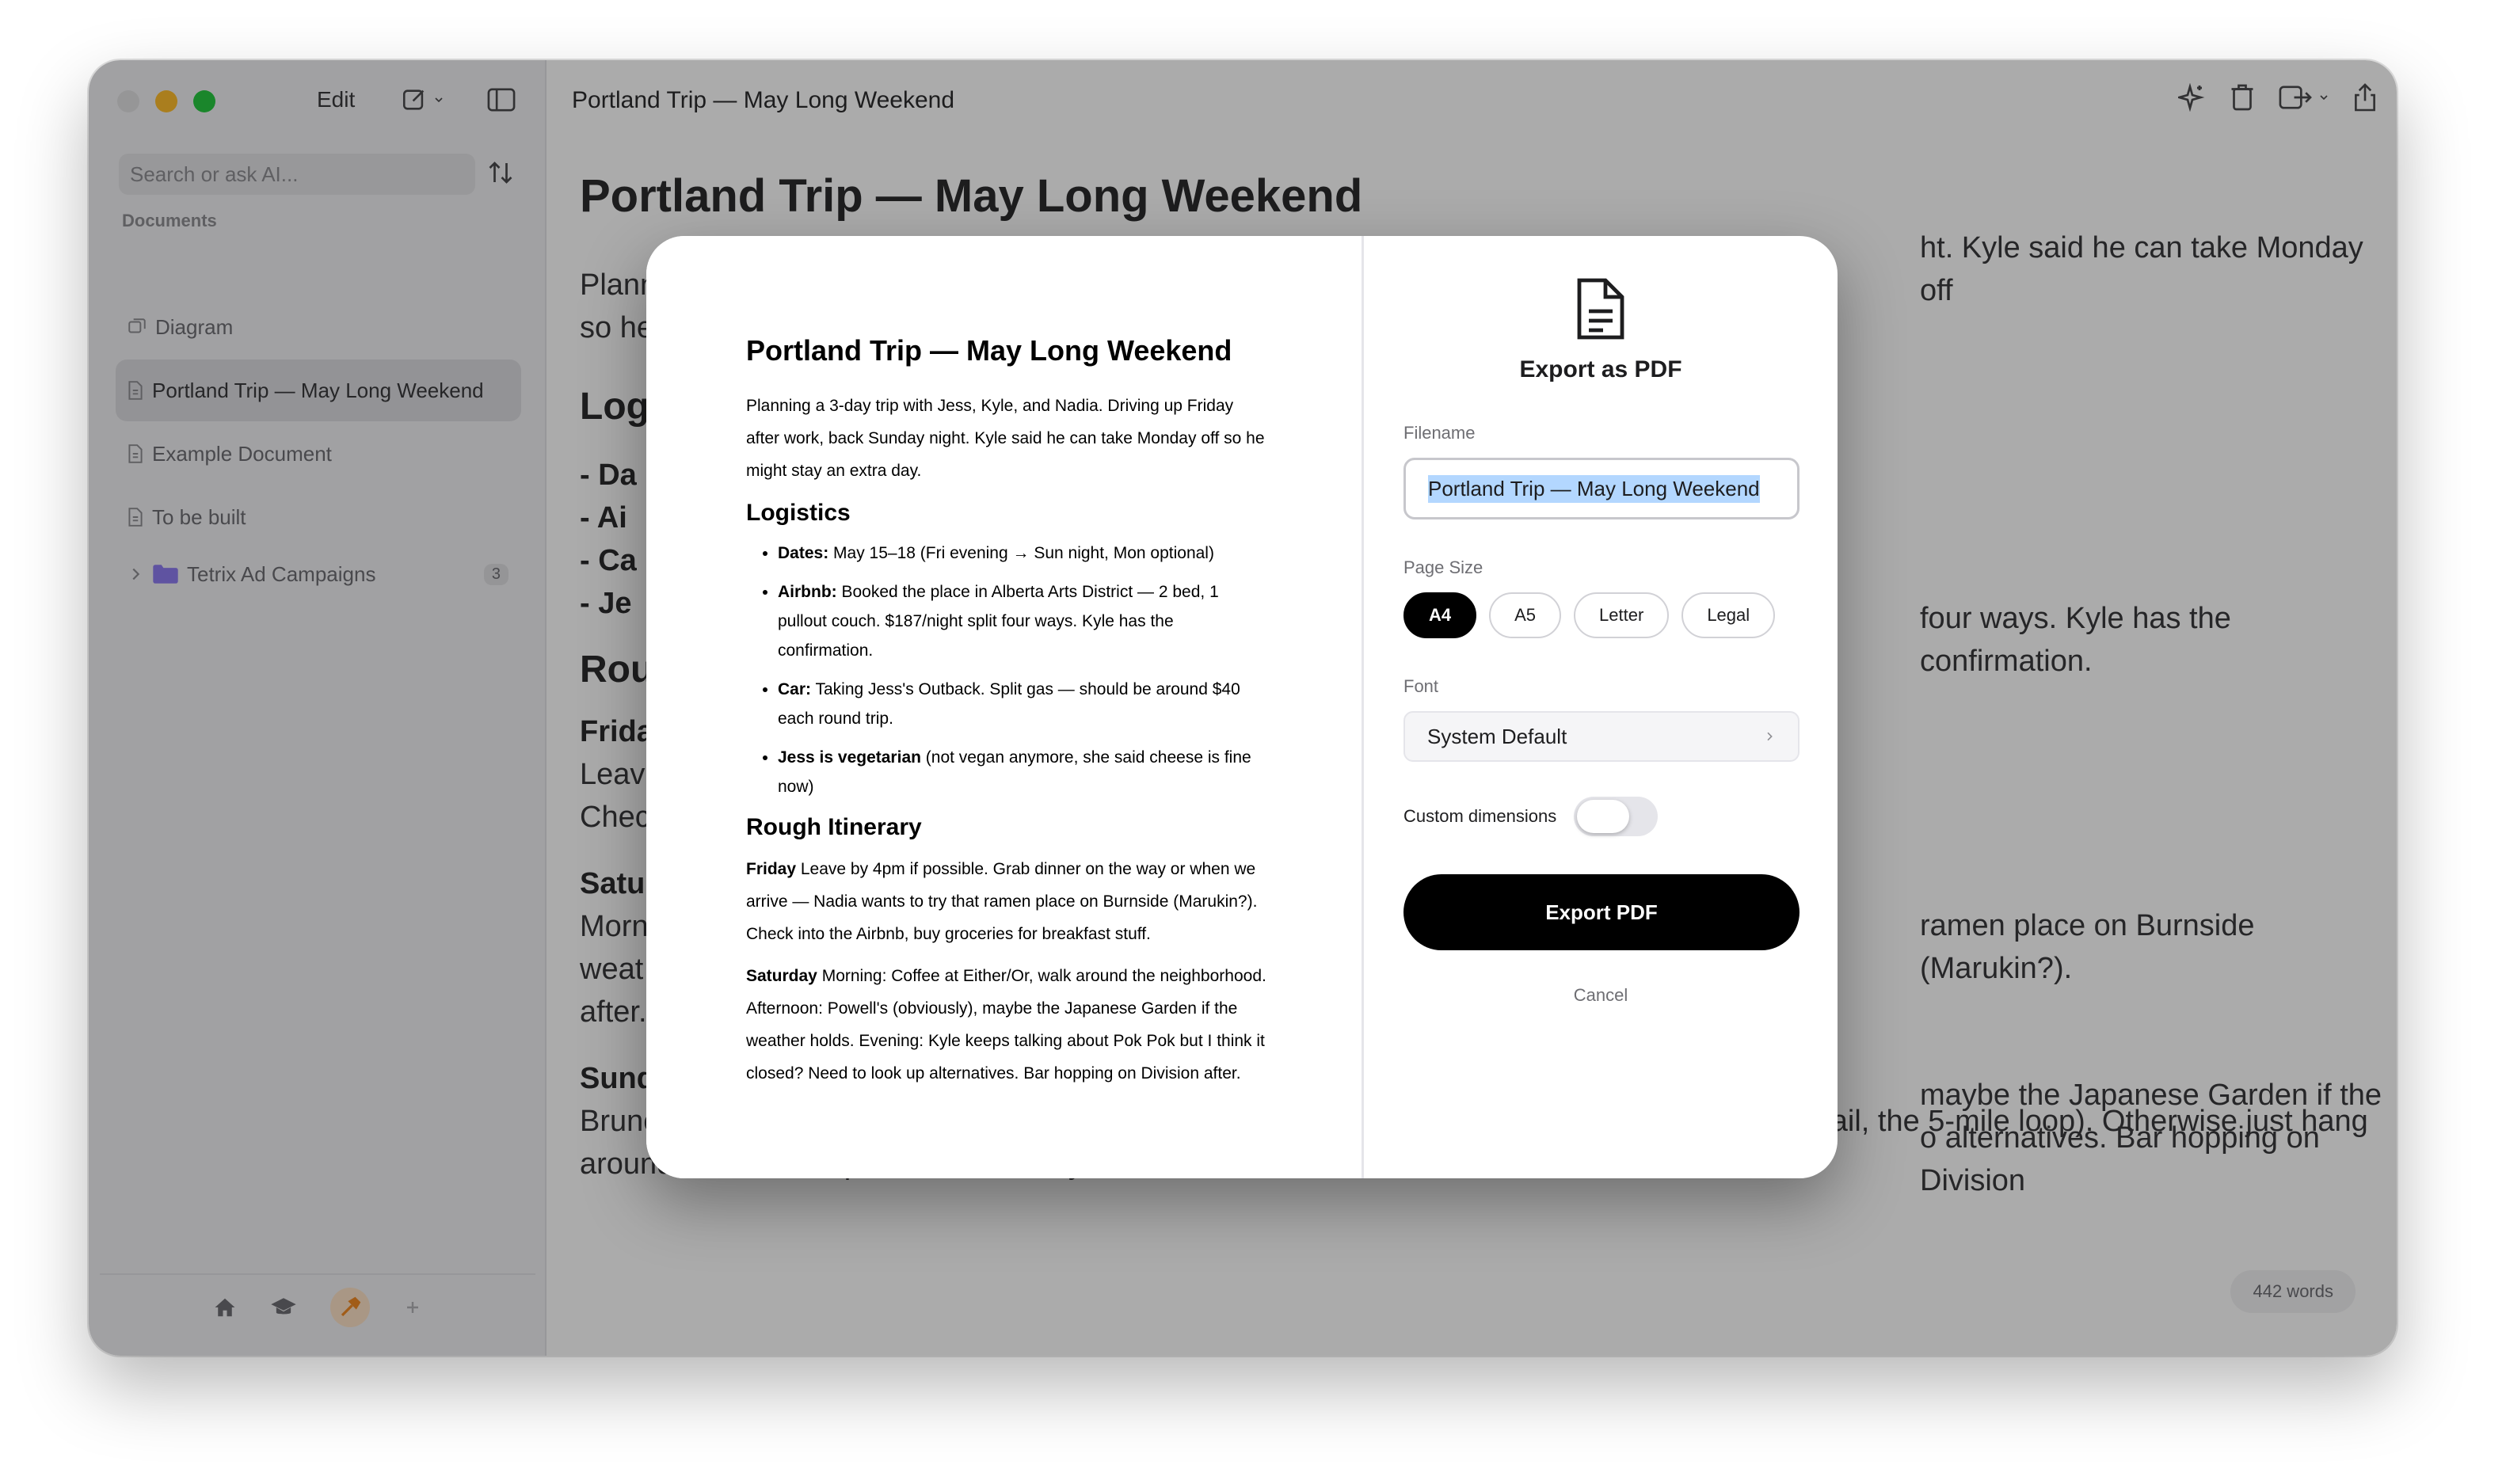  What do you see at coordinates (1603, 817) in the screenshot?
I see `toggle-knob` at bounding box center [1603, 817].